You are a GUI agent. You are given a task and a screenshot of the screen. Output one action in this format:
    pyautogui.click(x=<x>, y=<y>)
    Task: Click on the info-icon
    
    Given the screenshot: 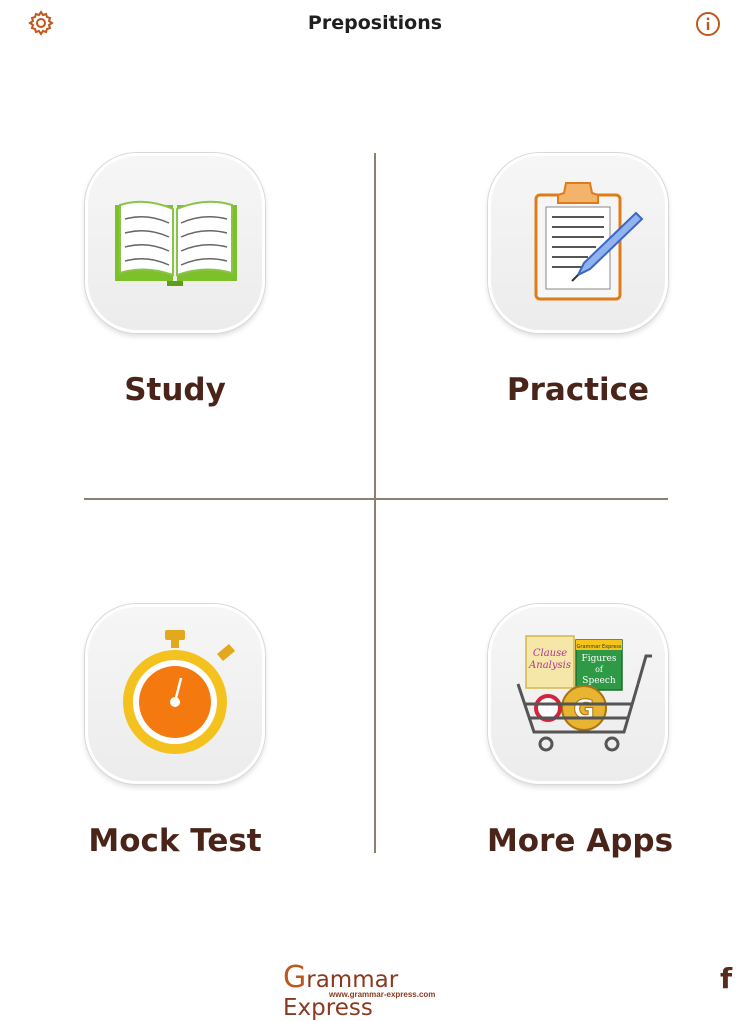 What is the action you would take?
    pyautogui.click(x=708, y=24)
    